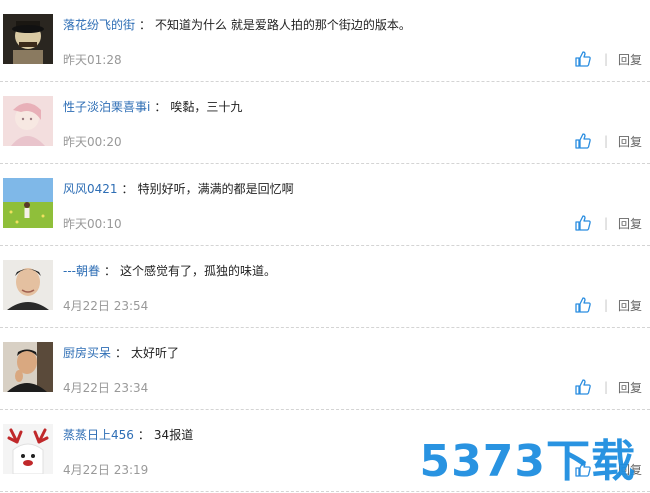 This screenshot has height=493, width=650. I want to click on comment-time: 昨天00:20, so click(92, 142).